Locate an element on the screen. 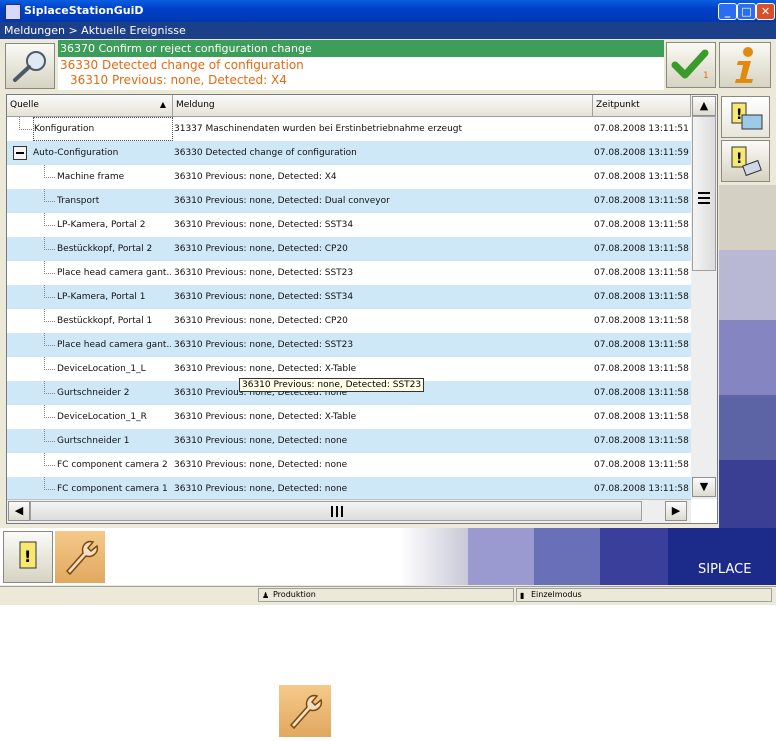 The height and width of the screenshot is (741, 776). source-cell: LP-Kamera, Portal 2 is located at coordinates (101, 225).